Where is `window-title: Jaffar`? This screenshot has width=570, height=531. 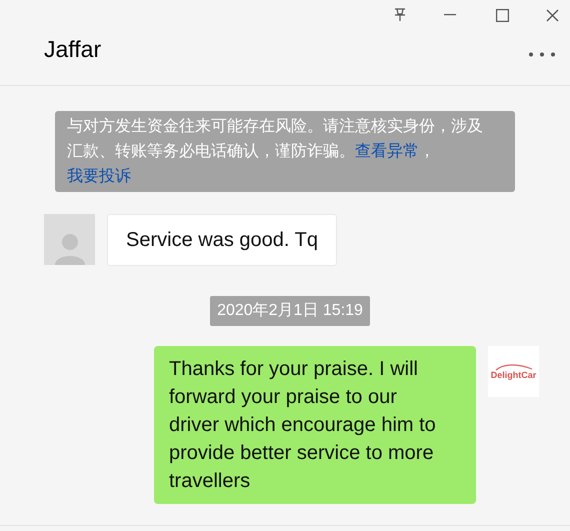
window-title: Jaffar is located at coordinates (73, 49).